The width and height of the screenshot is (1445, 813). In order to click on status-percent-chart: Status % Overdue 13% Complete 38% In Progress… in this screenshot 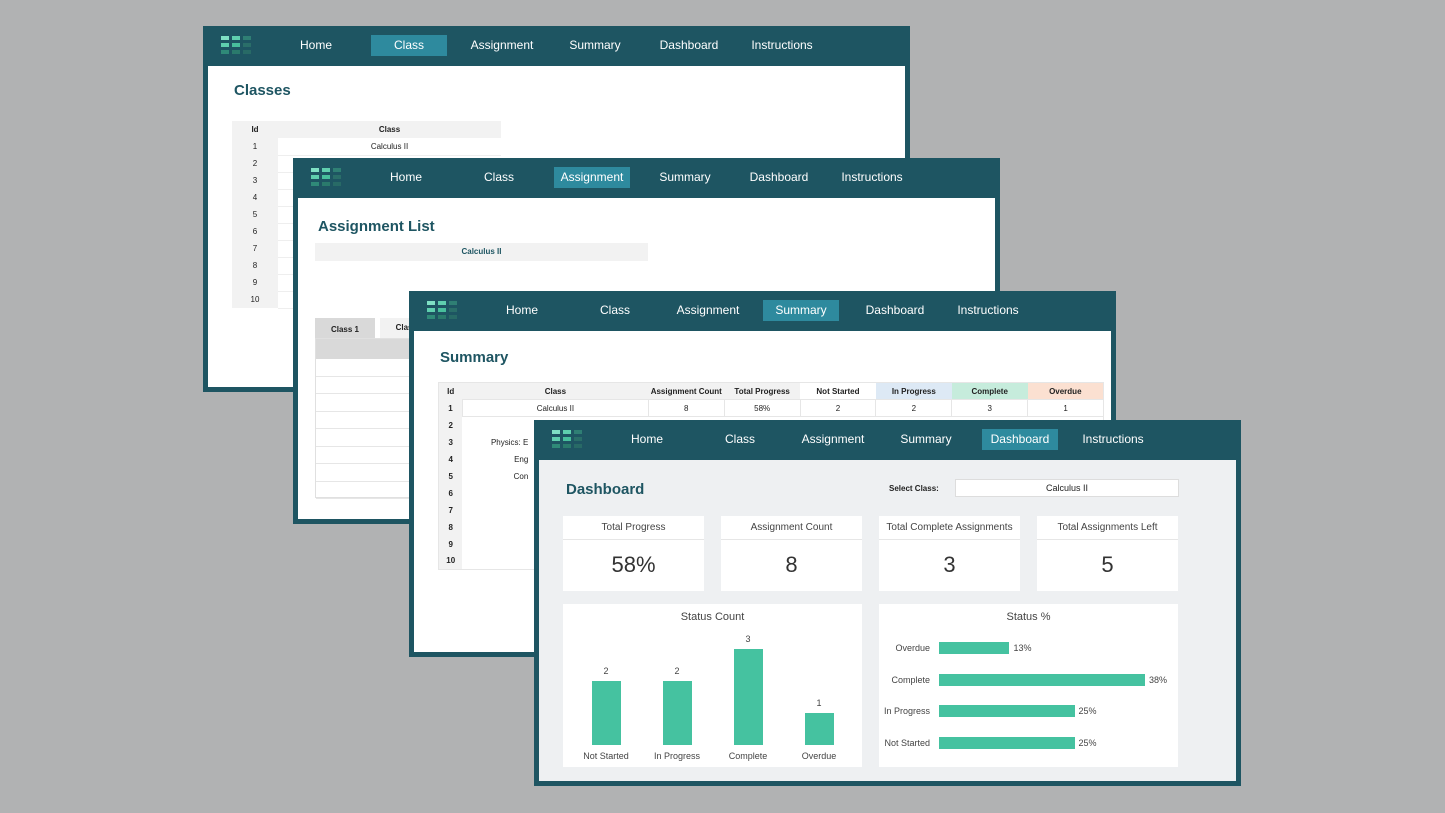, I will do `click(1028, 685)`.